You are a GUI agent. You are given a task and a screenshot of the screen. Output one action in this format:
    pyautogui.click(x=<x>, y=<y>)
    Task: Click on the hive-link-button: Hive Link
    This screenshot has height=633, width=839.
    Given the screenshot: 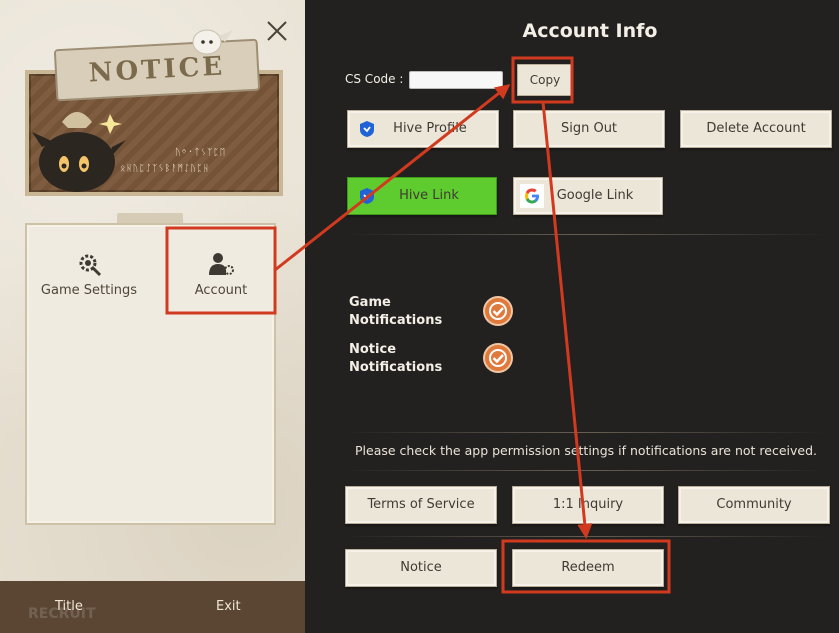 What is the action you would take?
    pyautogui.click(x=422, y=196)
    